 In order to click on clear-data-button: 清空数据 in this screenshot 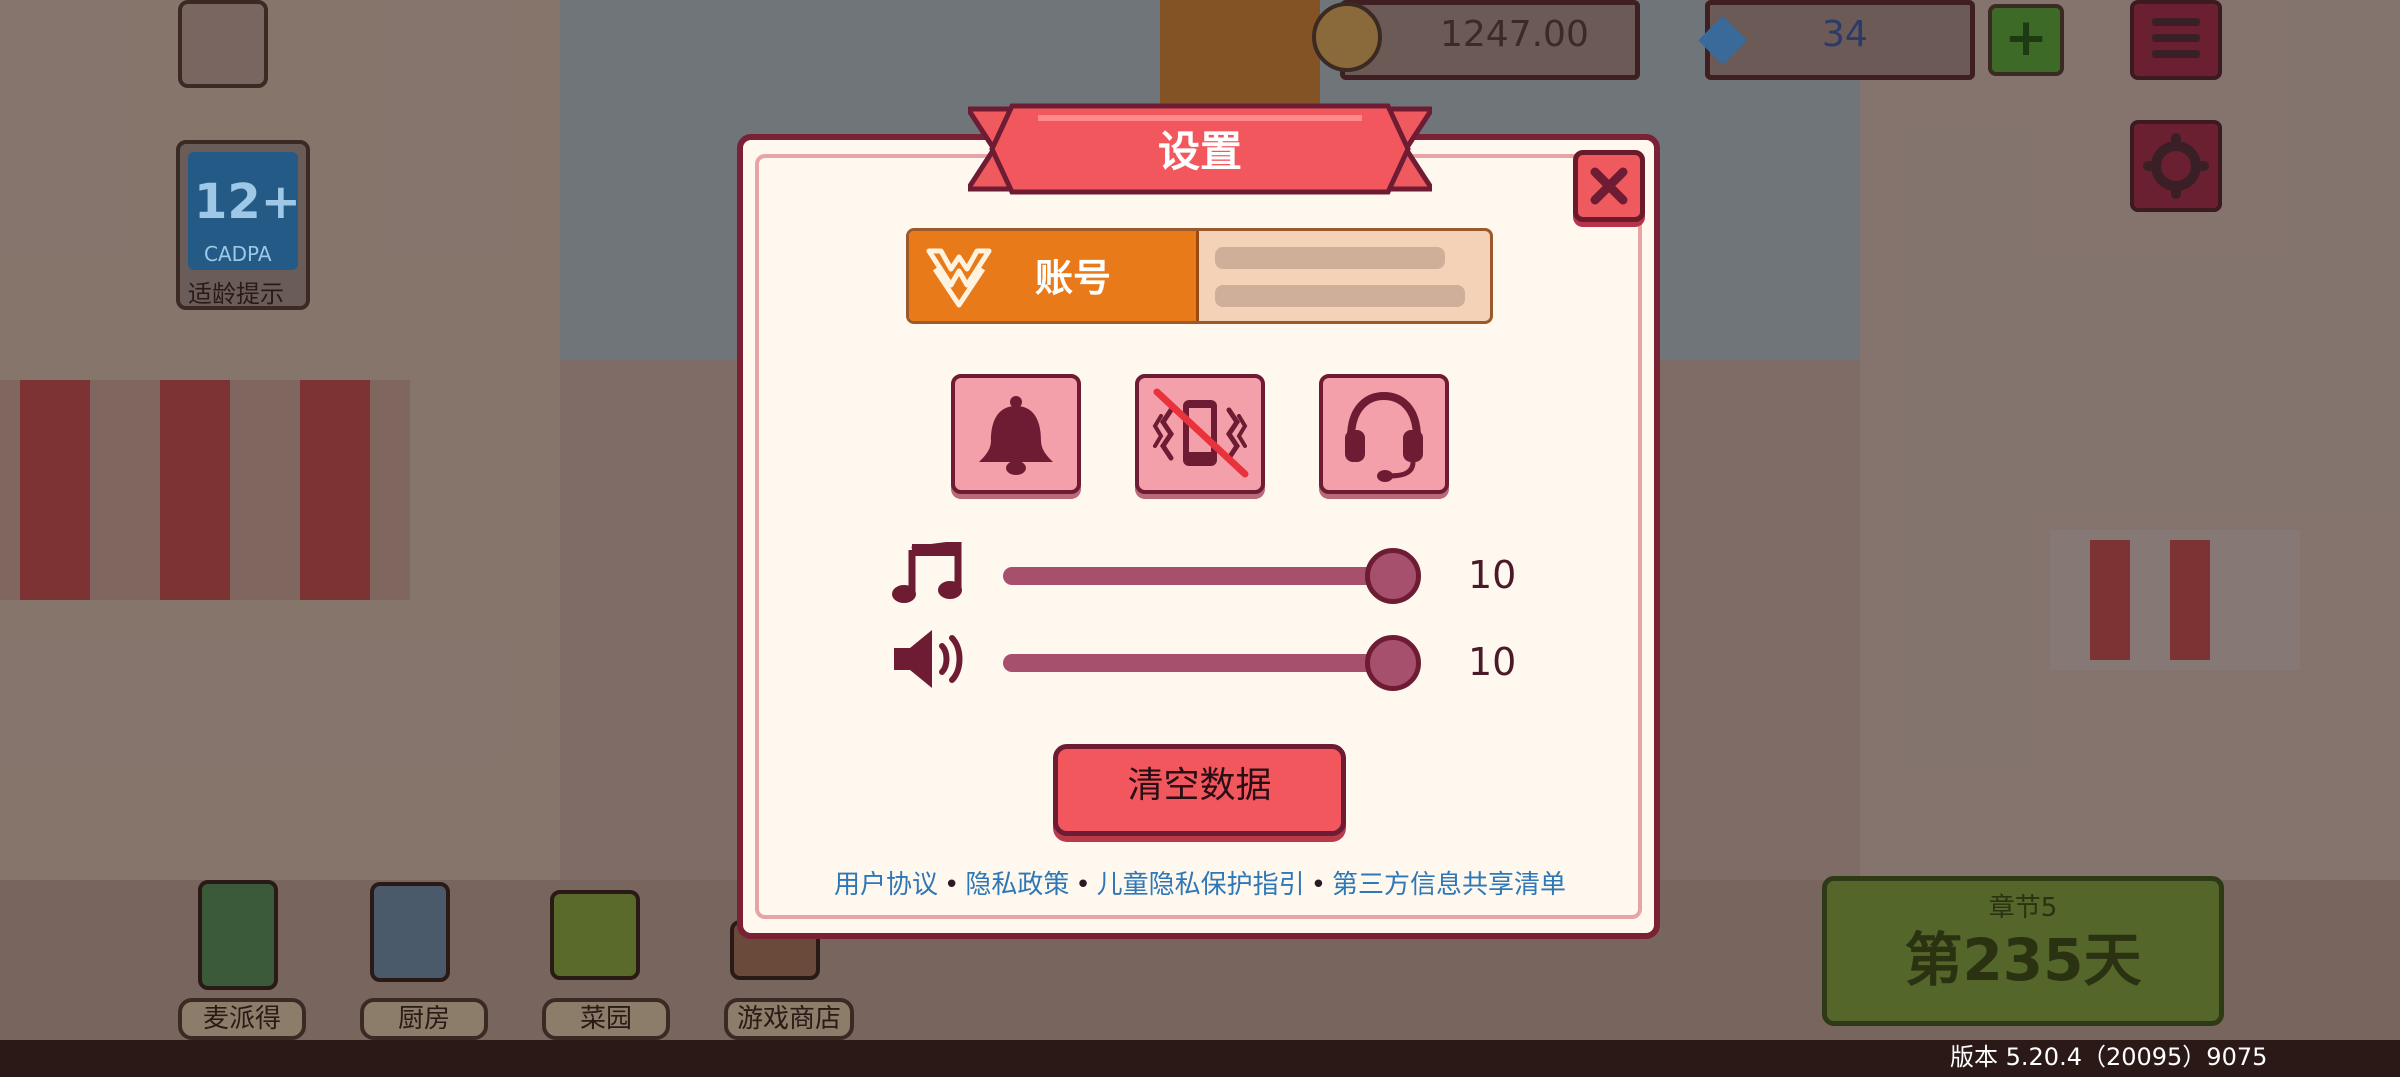, I will do `click(1199, 790)`.